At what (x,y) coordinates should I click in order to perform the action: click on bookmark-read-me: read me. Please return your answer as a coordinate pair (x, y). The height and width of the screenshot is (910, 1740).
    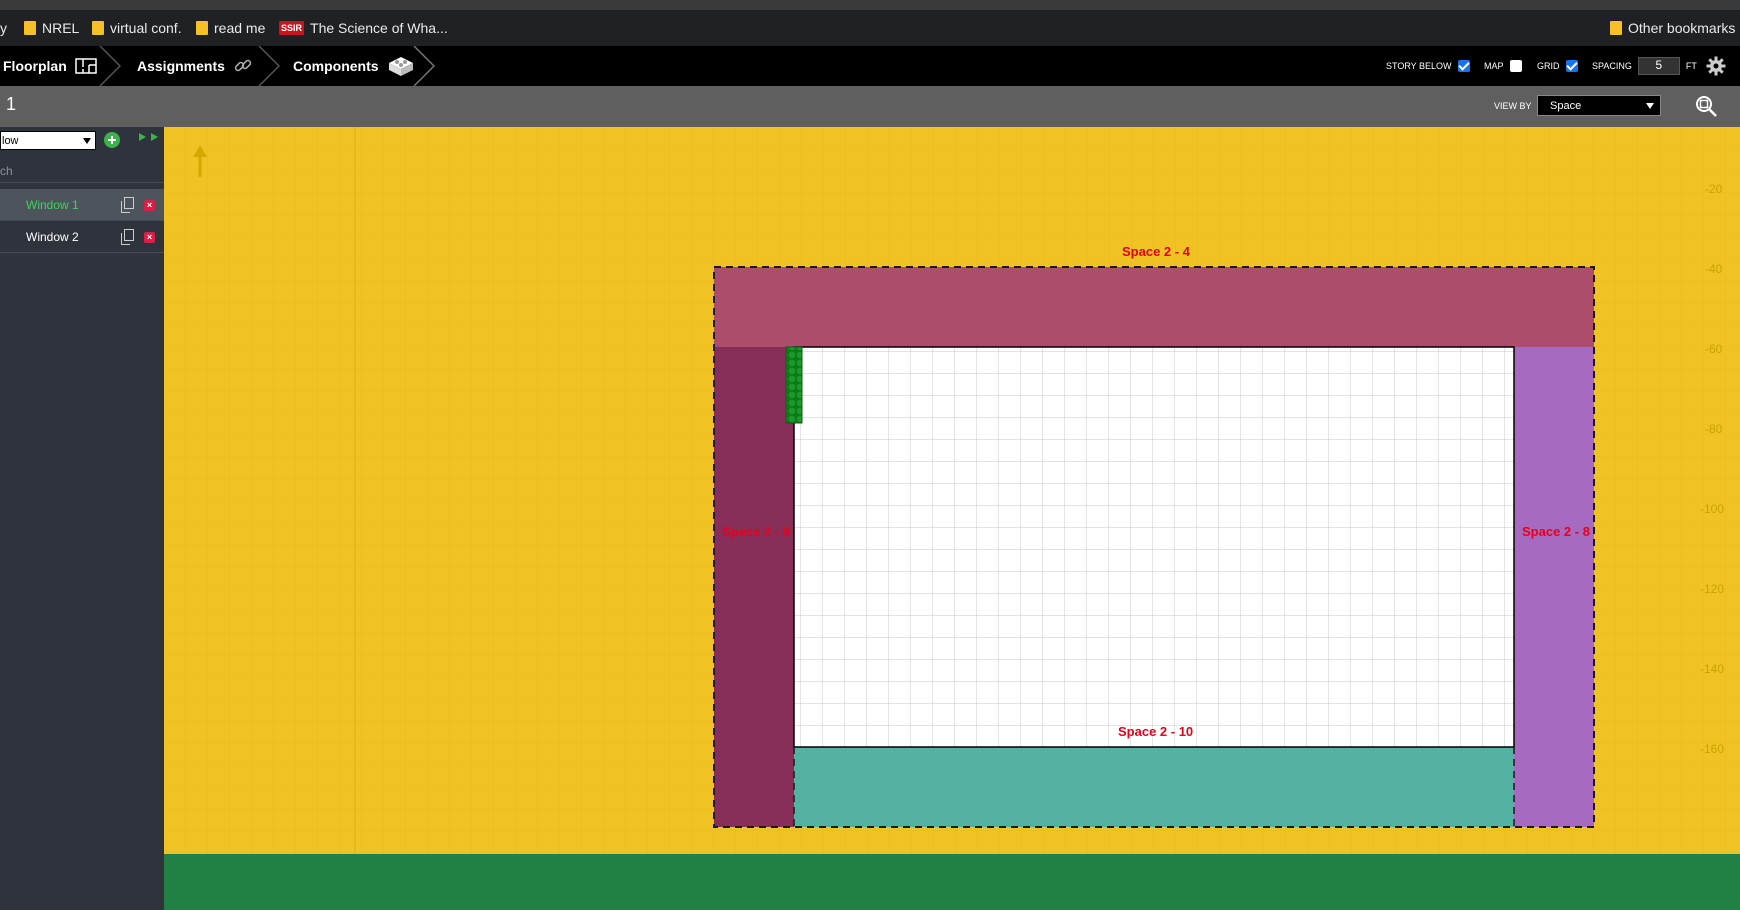
    Looking at the image, I should click on (230, 28).